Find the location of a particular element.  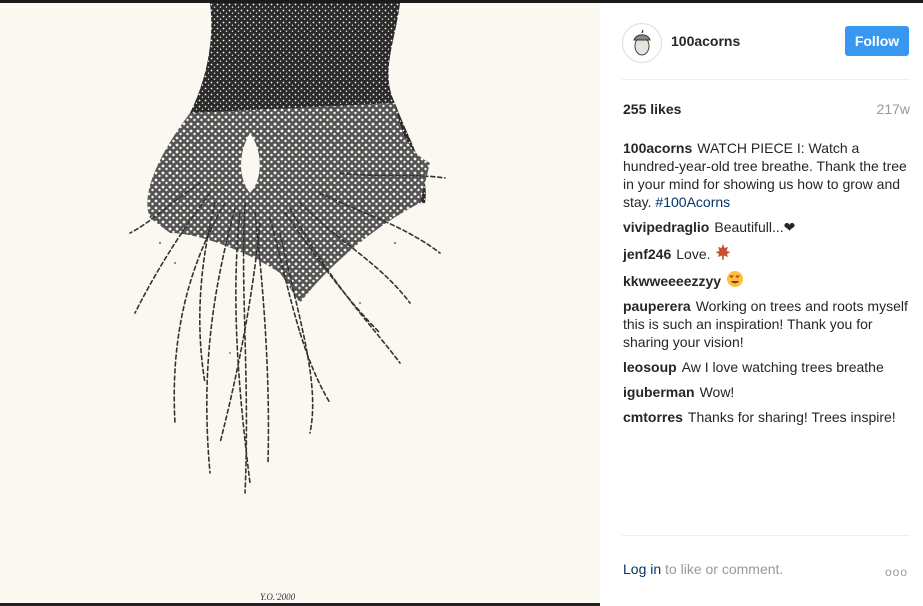

comment-text: Wow! is located at coordinates (717, 392).